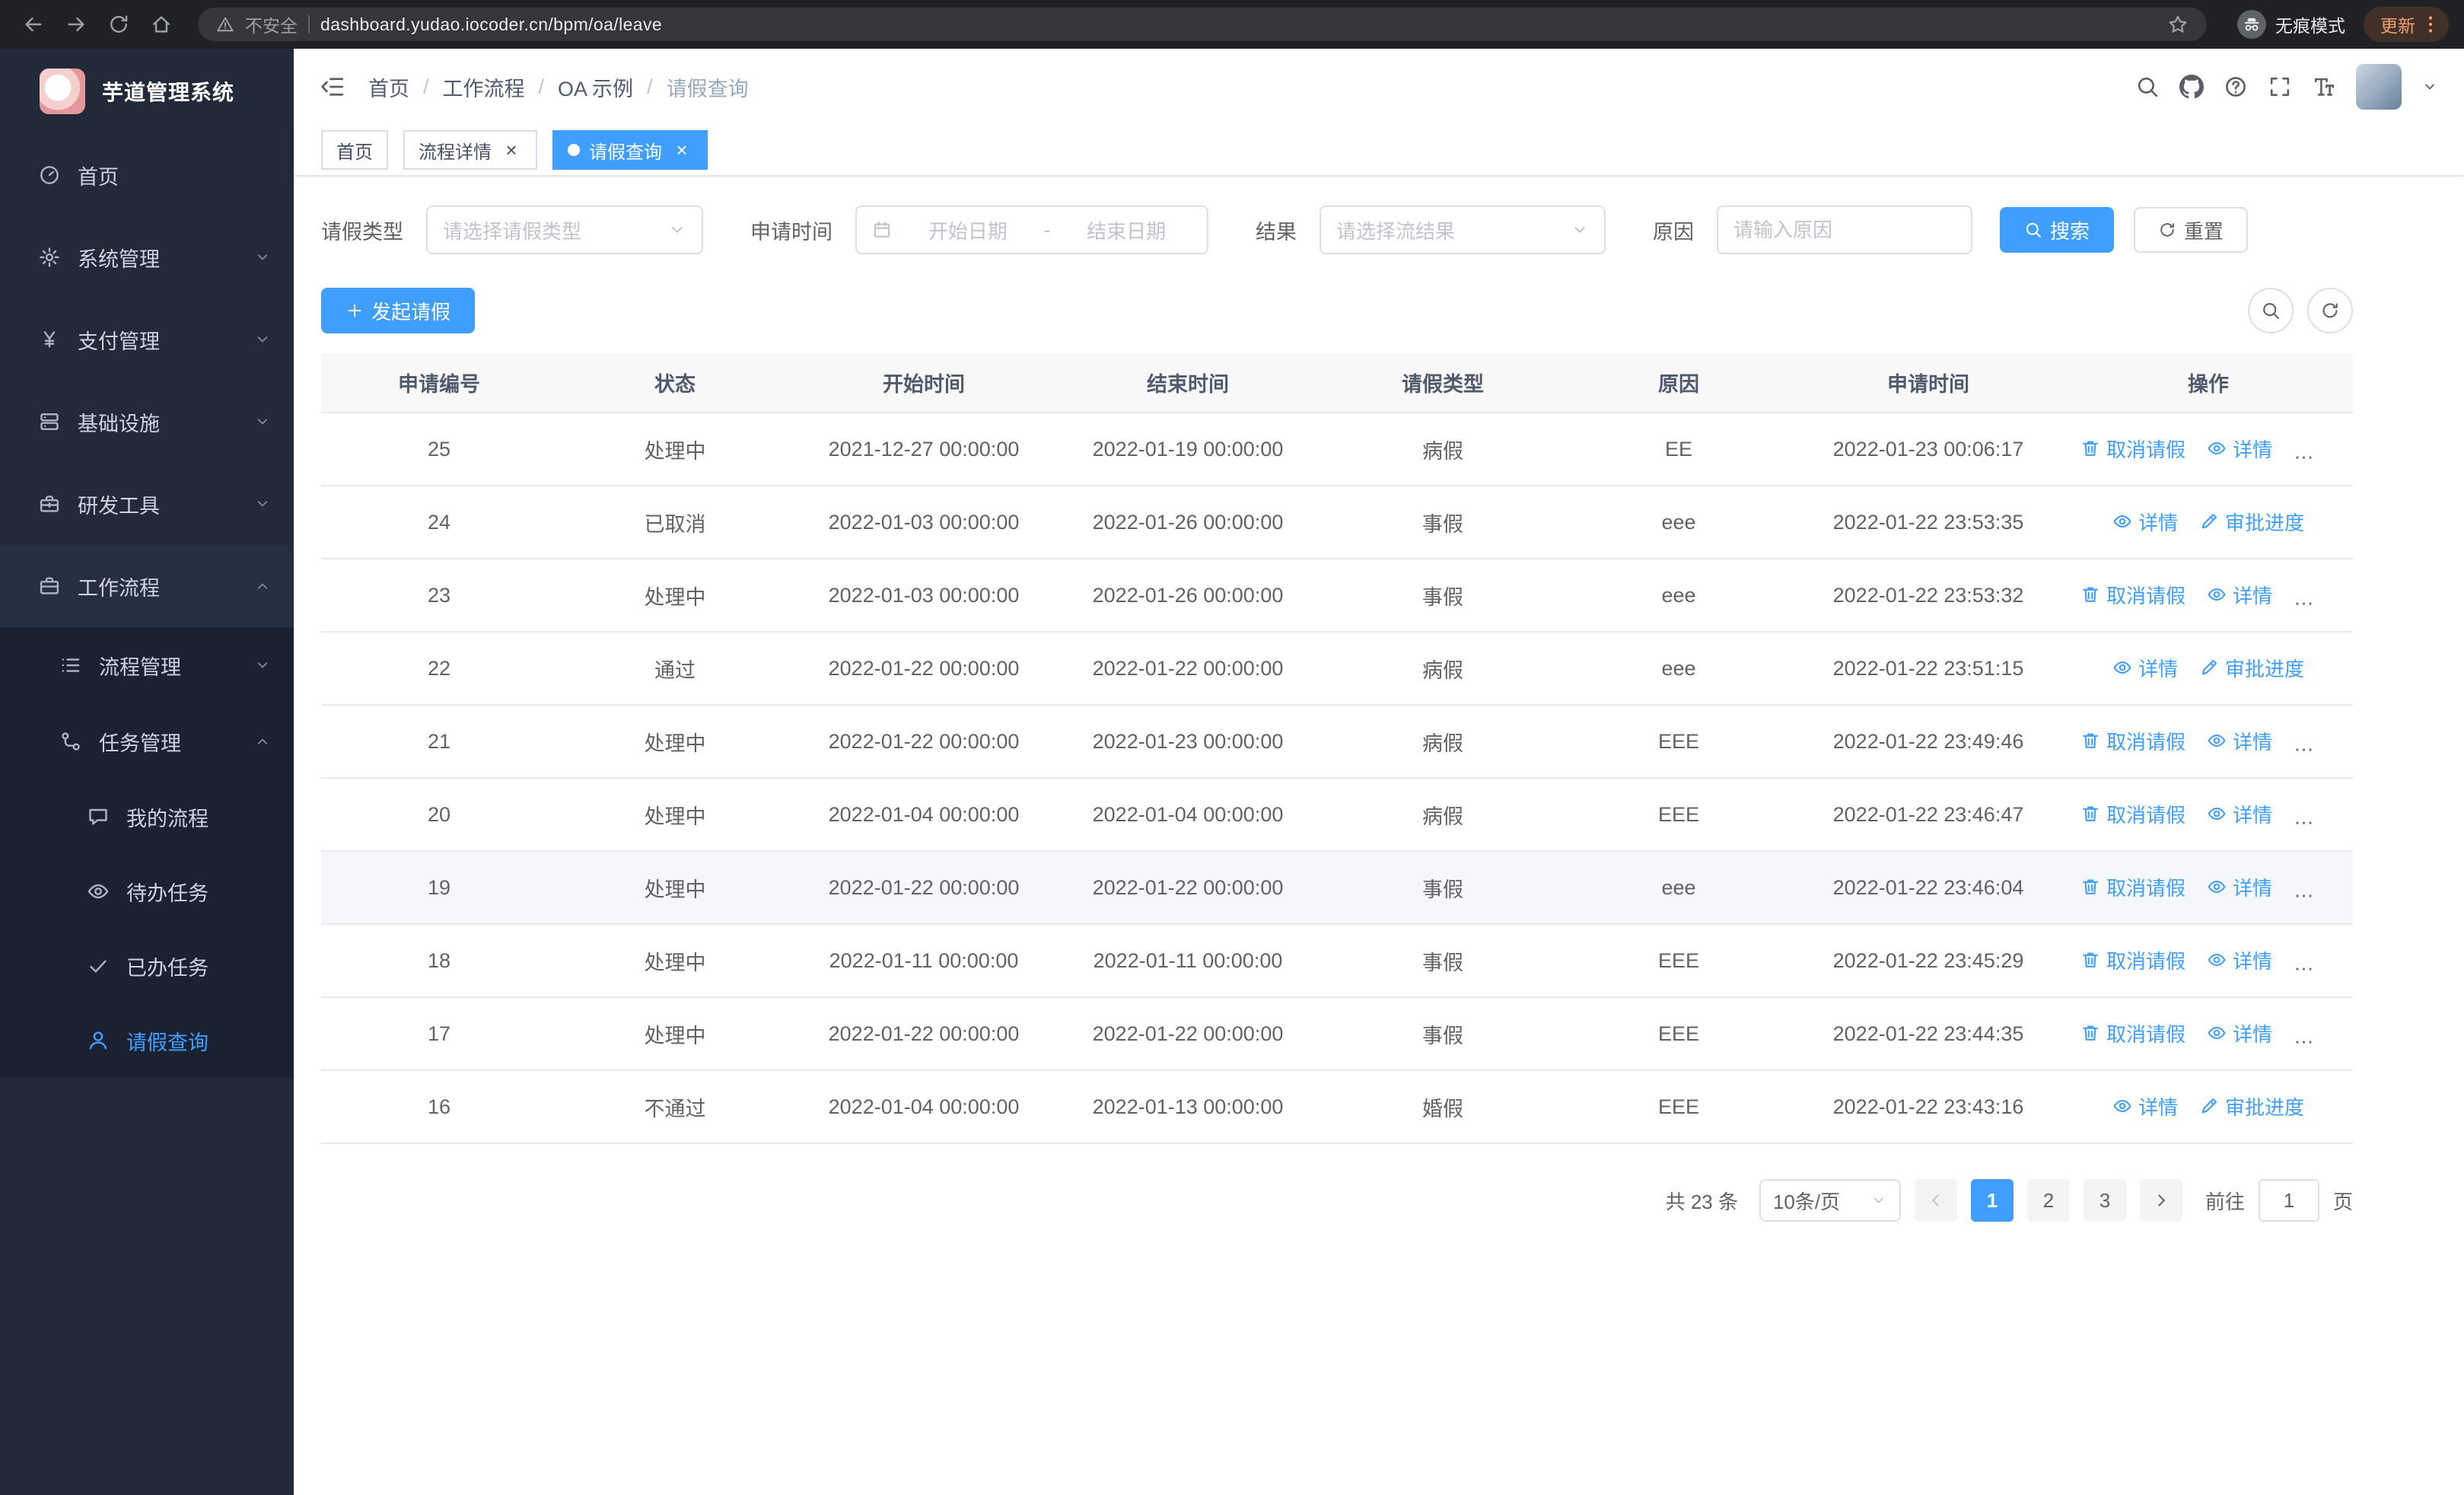 The image size is (2464, 1495). I want to click on browser-menu-dots-icon, so click(2430, 25).